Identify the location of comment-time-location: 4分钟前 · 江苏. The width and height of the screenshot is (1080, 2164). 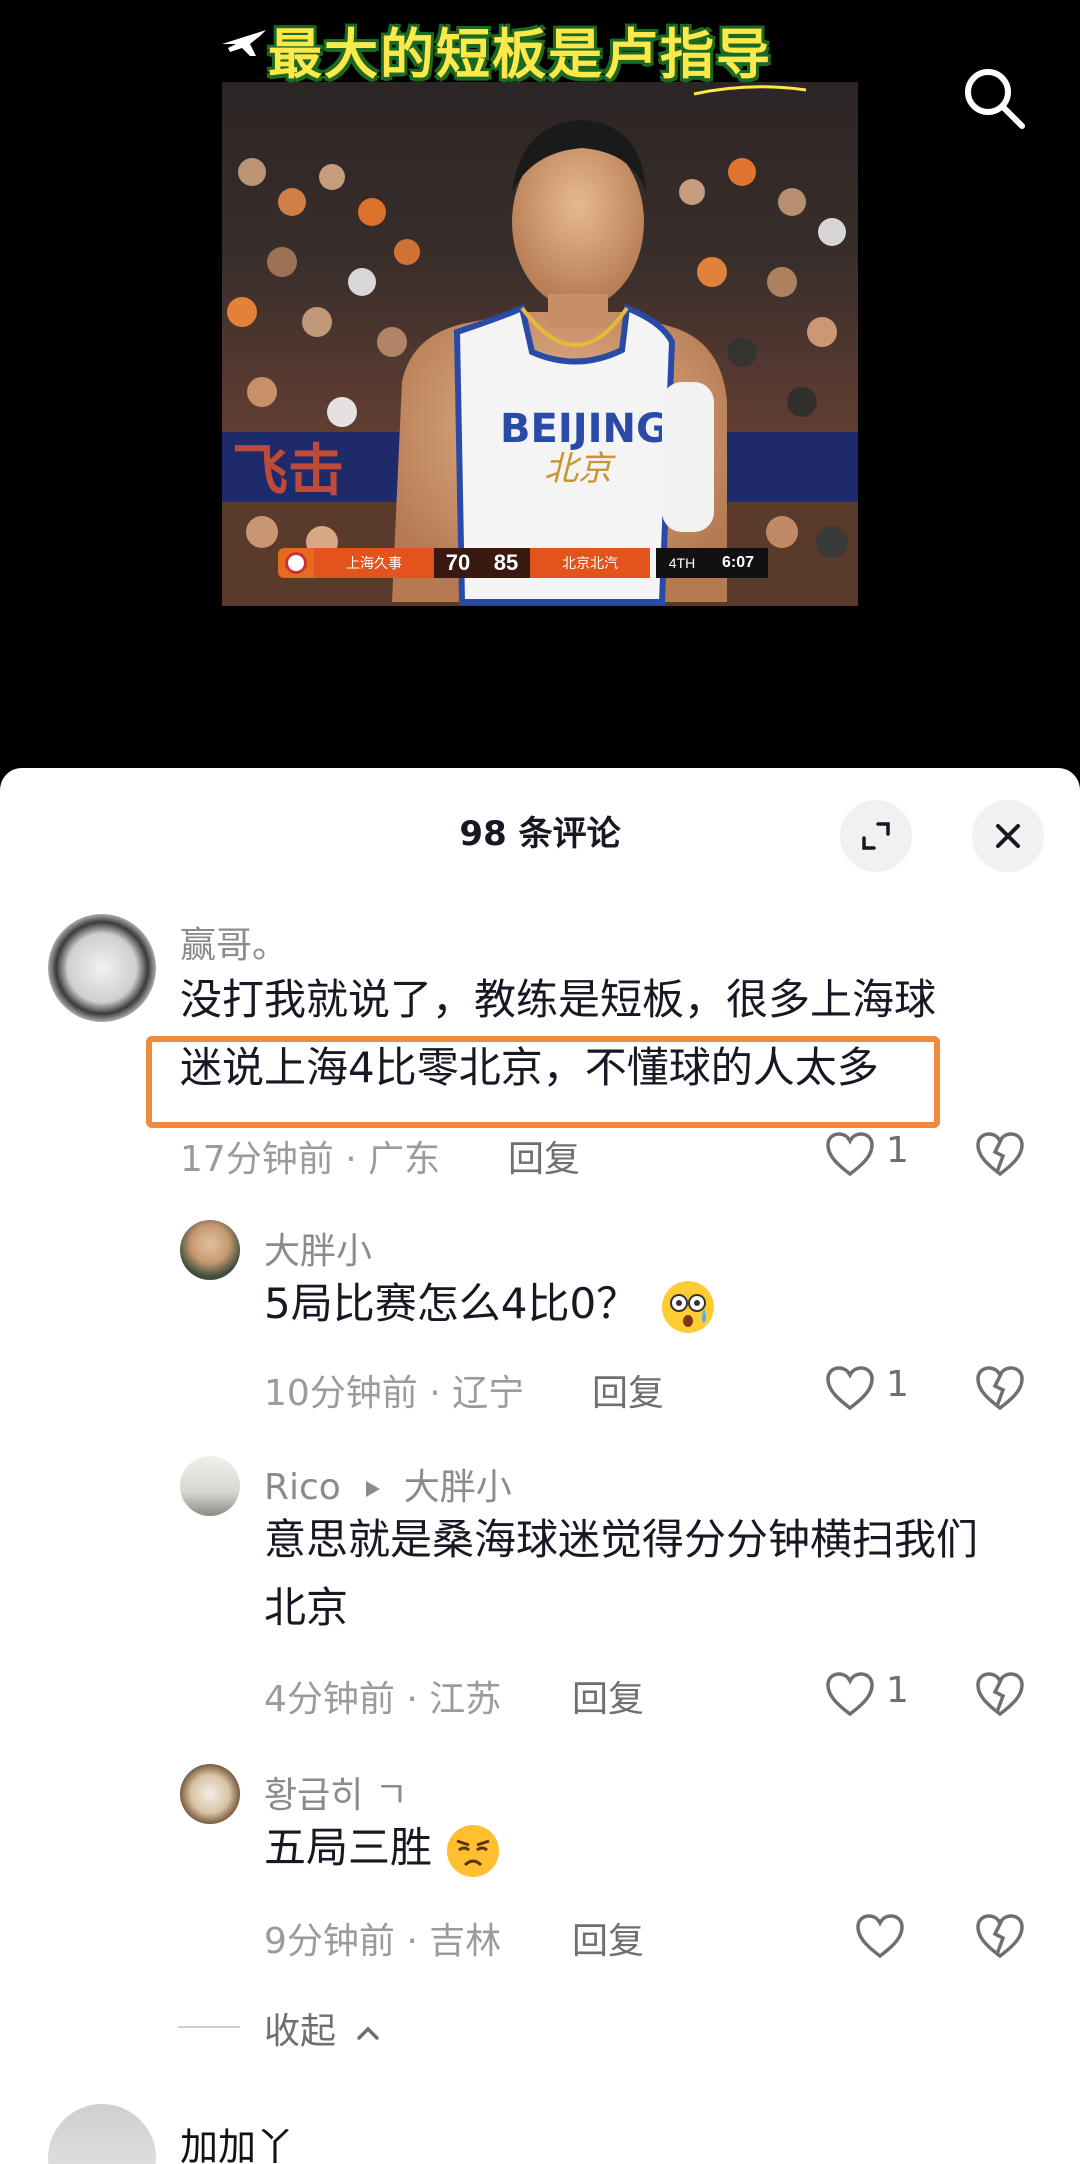
(383, 1699).